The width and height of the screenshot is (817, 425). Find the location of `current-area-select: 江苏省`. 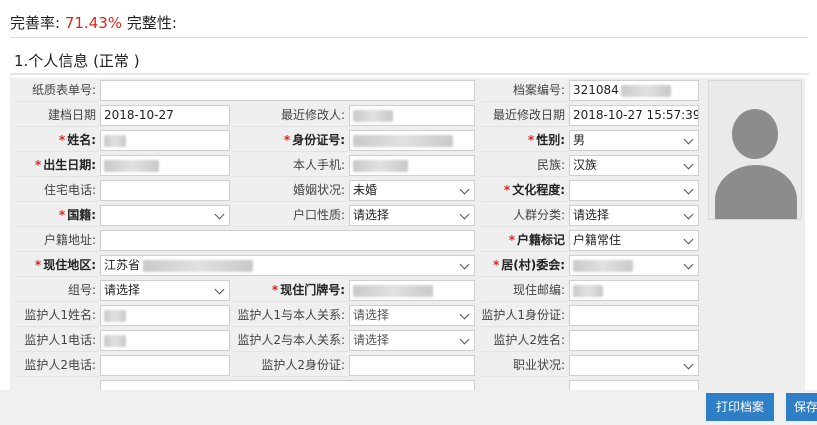

current-area-select: 江苏省 is located at coordinates (287, 265).